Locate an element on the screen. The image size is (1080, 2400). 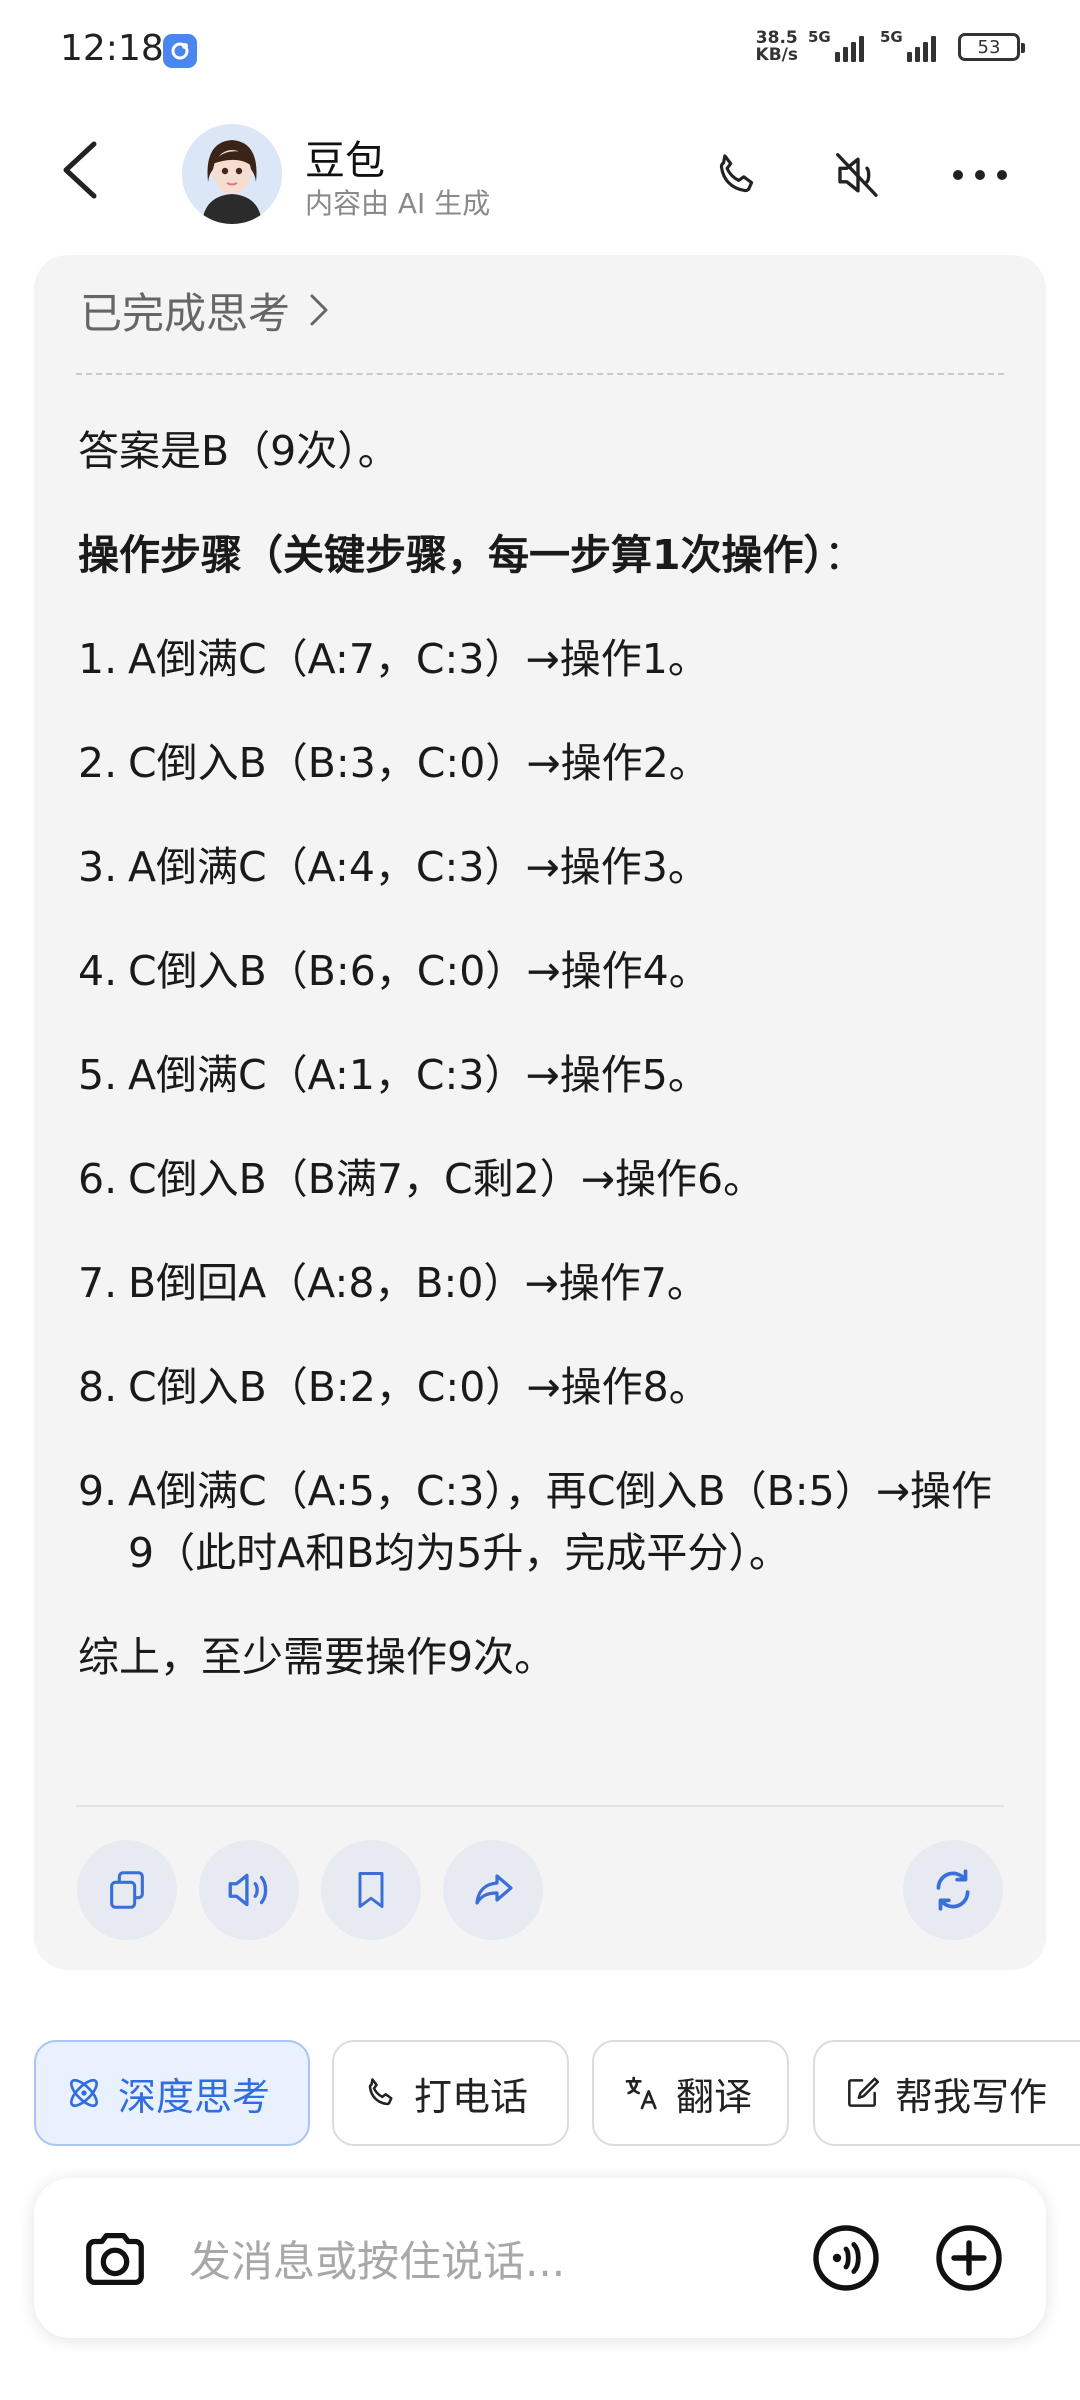
steps-heading: 操作步骤（关键步骤，每一步算1次操作）： is located at coordinates (472, 555).